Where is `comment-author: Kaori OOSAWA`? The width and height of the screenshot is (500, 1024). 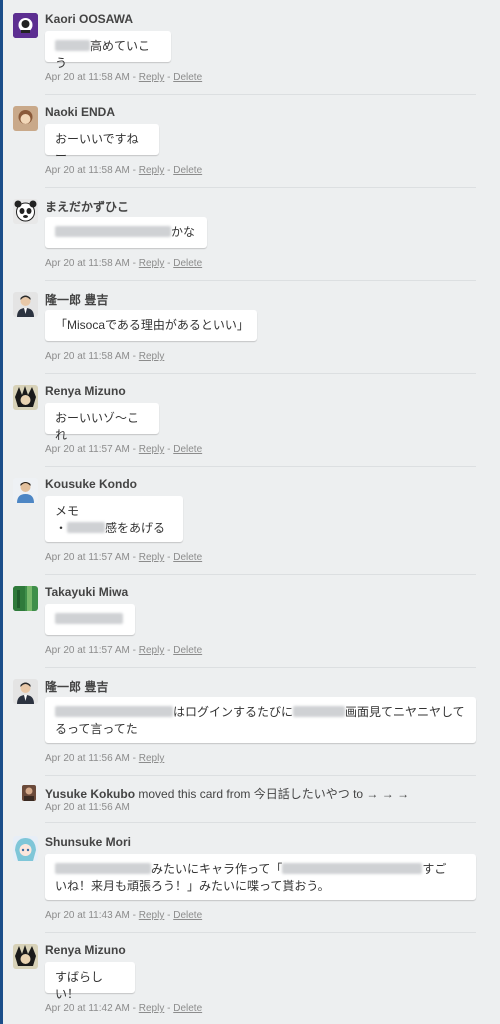 comment-author: Kaori OOSAWA is located at coordinates (89, 19).